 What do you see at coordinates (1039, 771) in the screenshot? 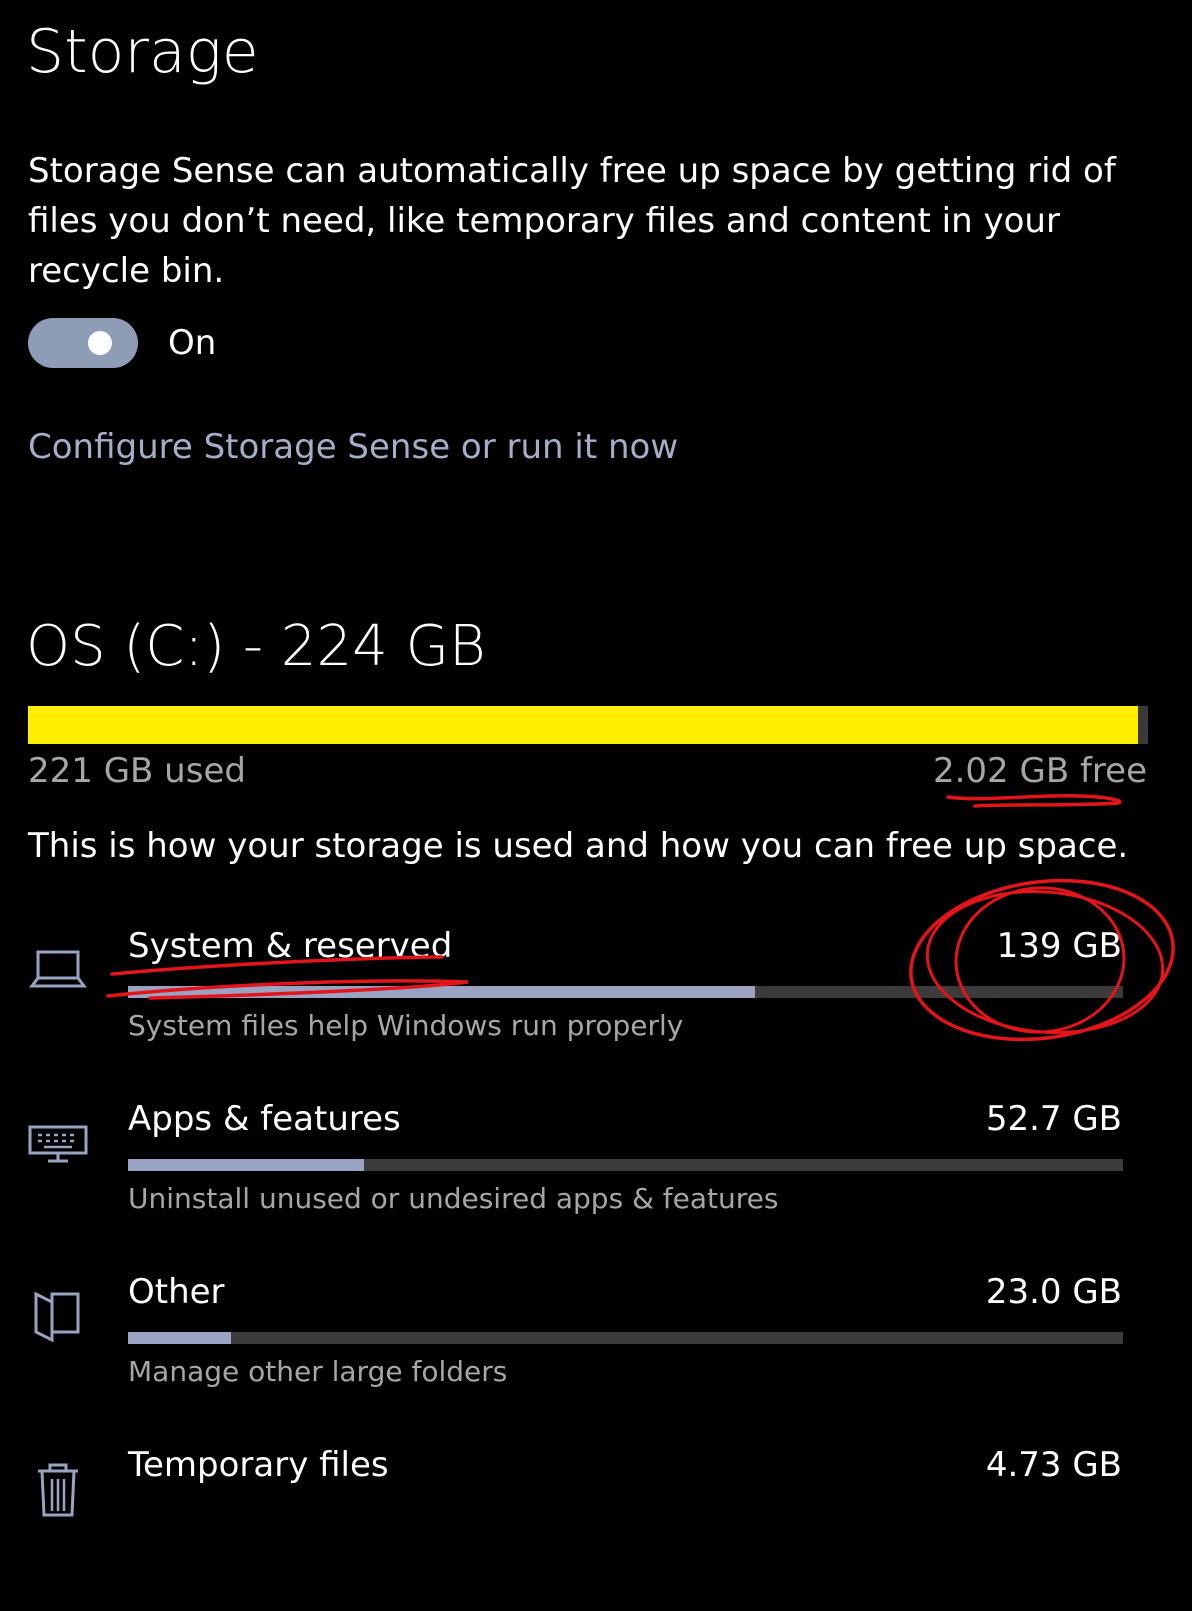
I see `drive-free-label: 2.02 GB free` at bounding box center [1039, 771].